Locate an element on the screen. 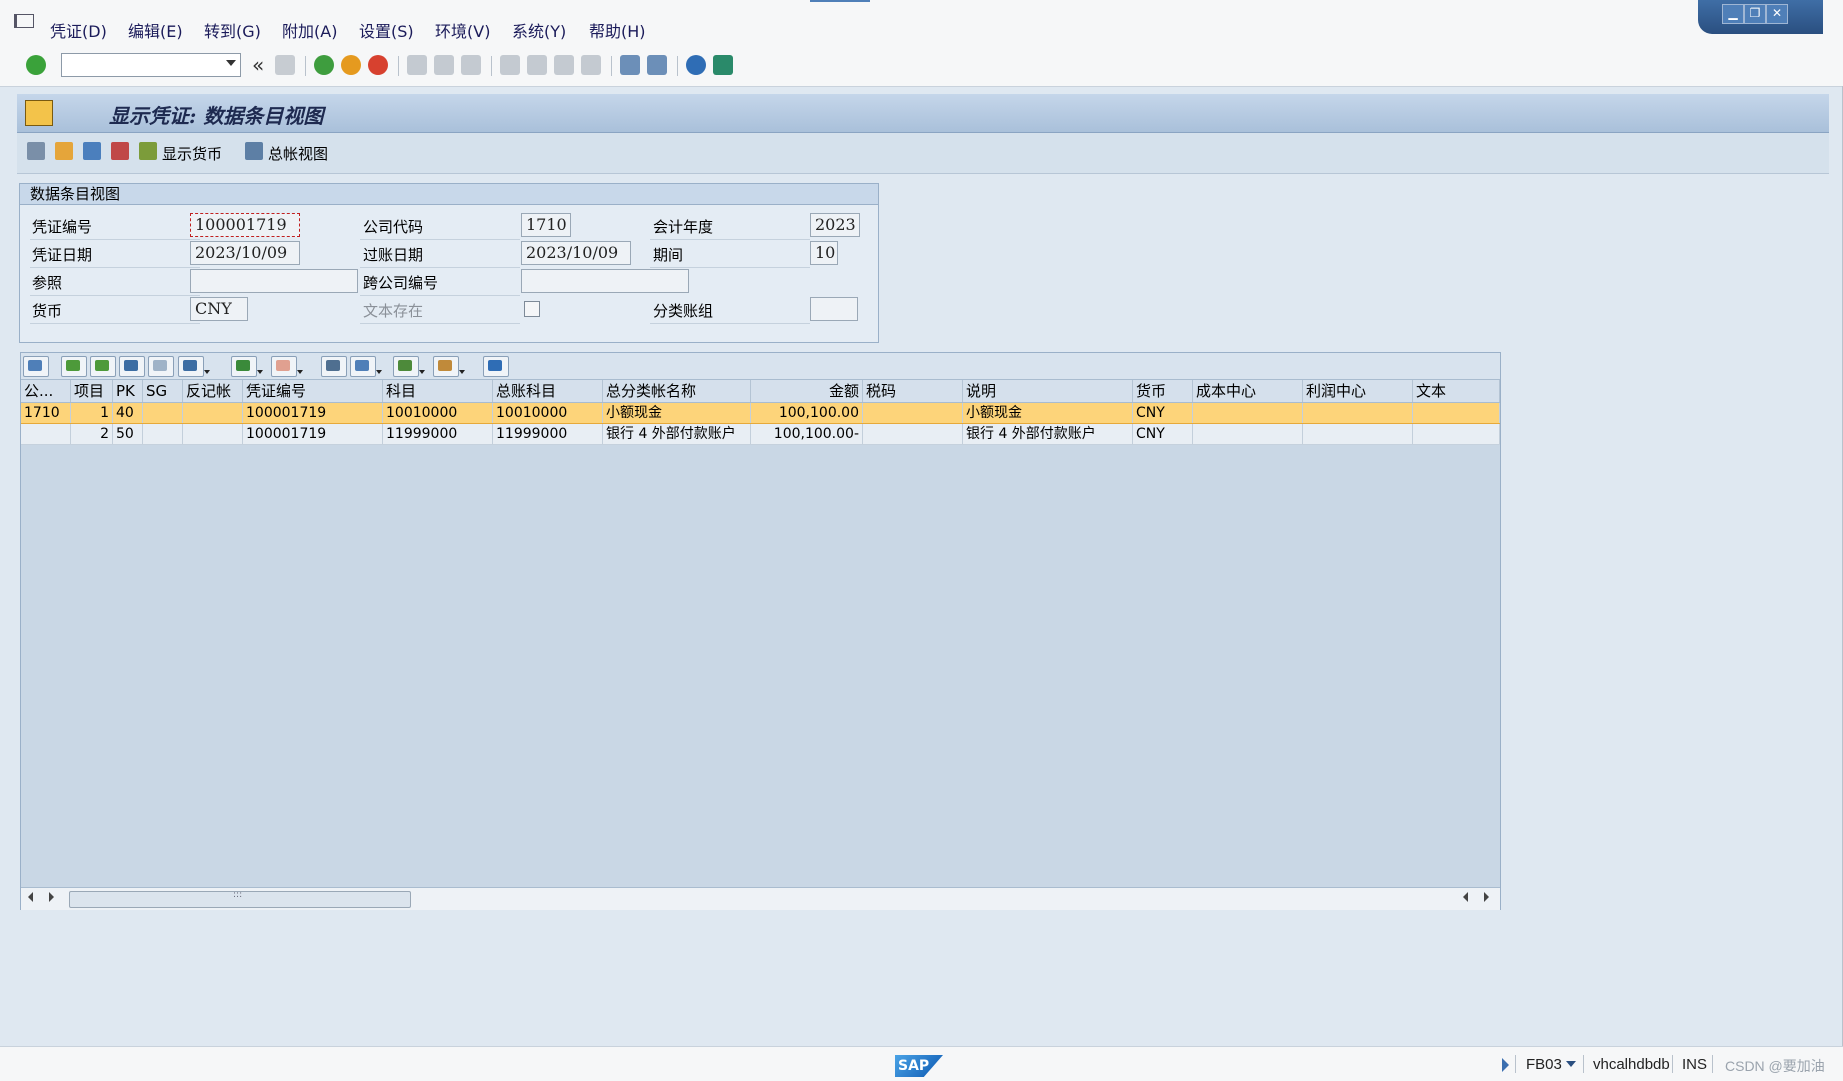 This screenshot has width=1843, height=1081. session-menu-icon is located at coordinates (24, 21).